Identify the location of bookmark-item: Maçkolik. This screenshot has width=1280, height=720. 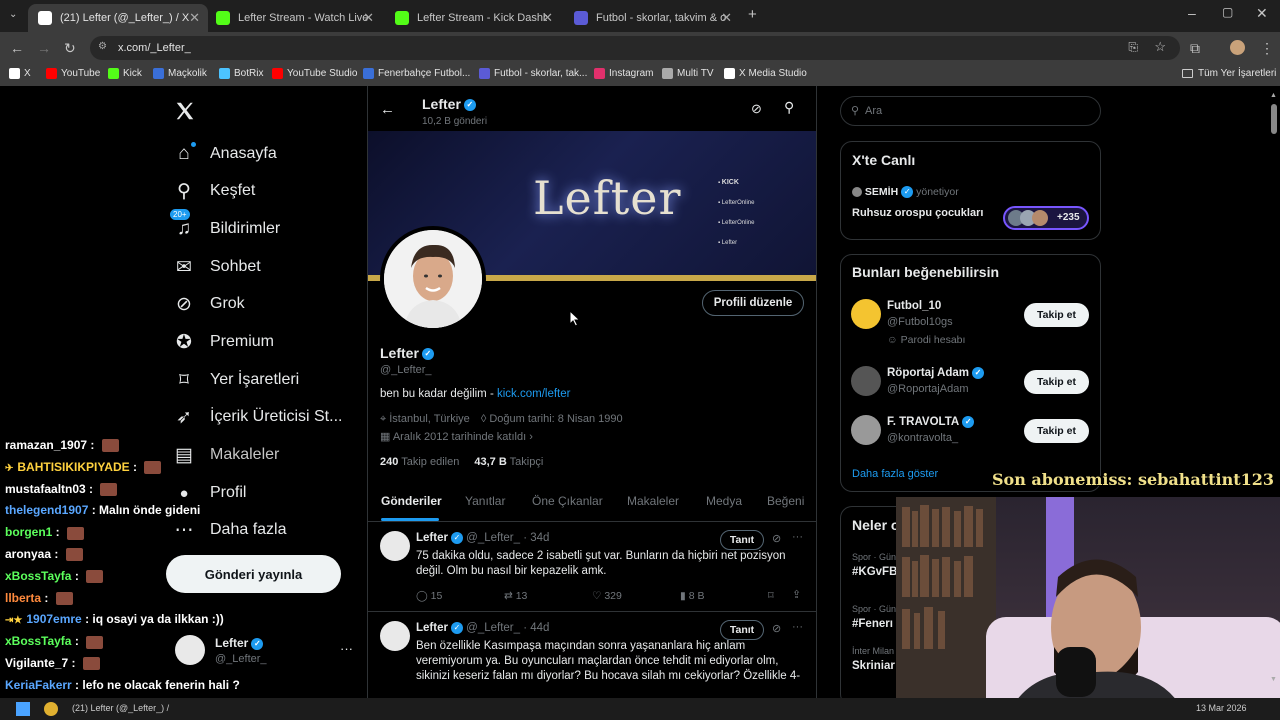
(180, 73).